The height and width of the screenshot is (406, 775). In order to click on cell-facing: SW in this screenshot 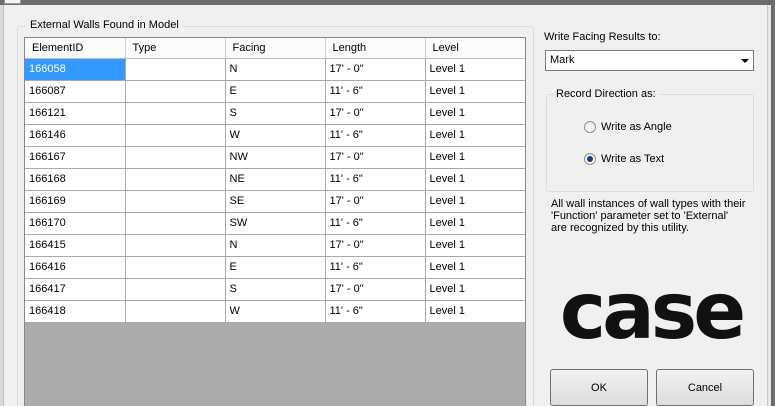, I will do `click(275, 223)`.